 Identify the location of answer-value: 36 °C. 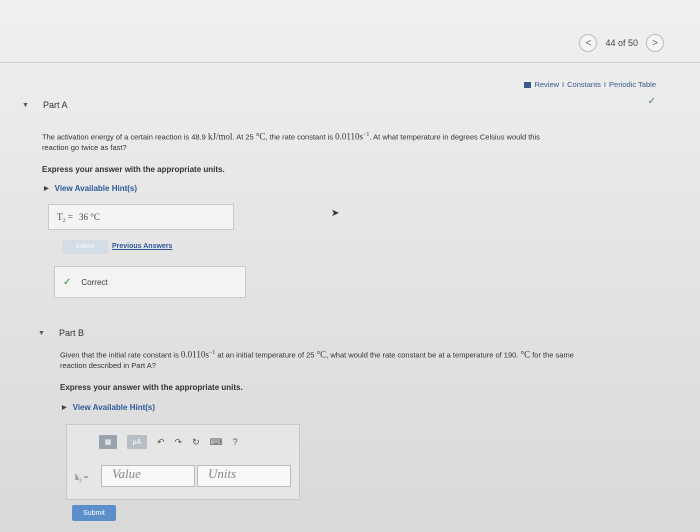
(89, 217).